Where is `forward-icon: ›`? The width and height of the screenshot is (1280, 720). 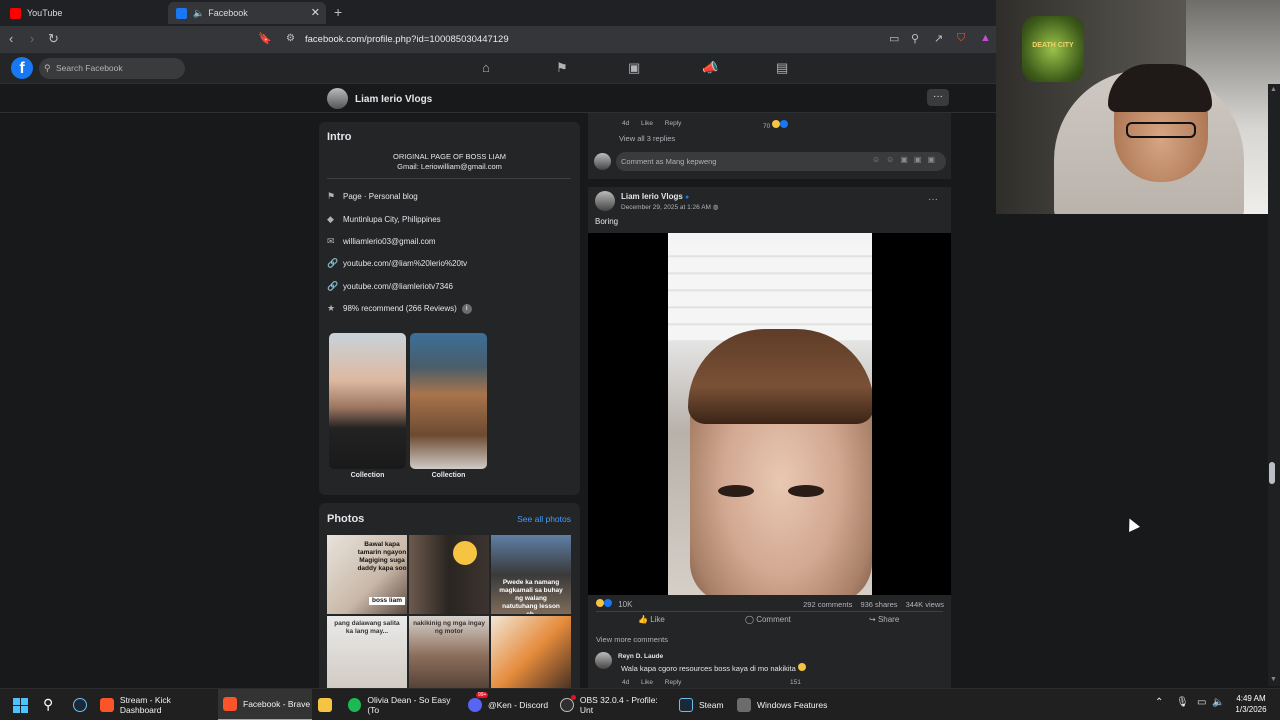
forward-icon: › is located at coordinates (32, 38).